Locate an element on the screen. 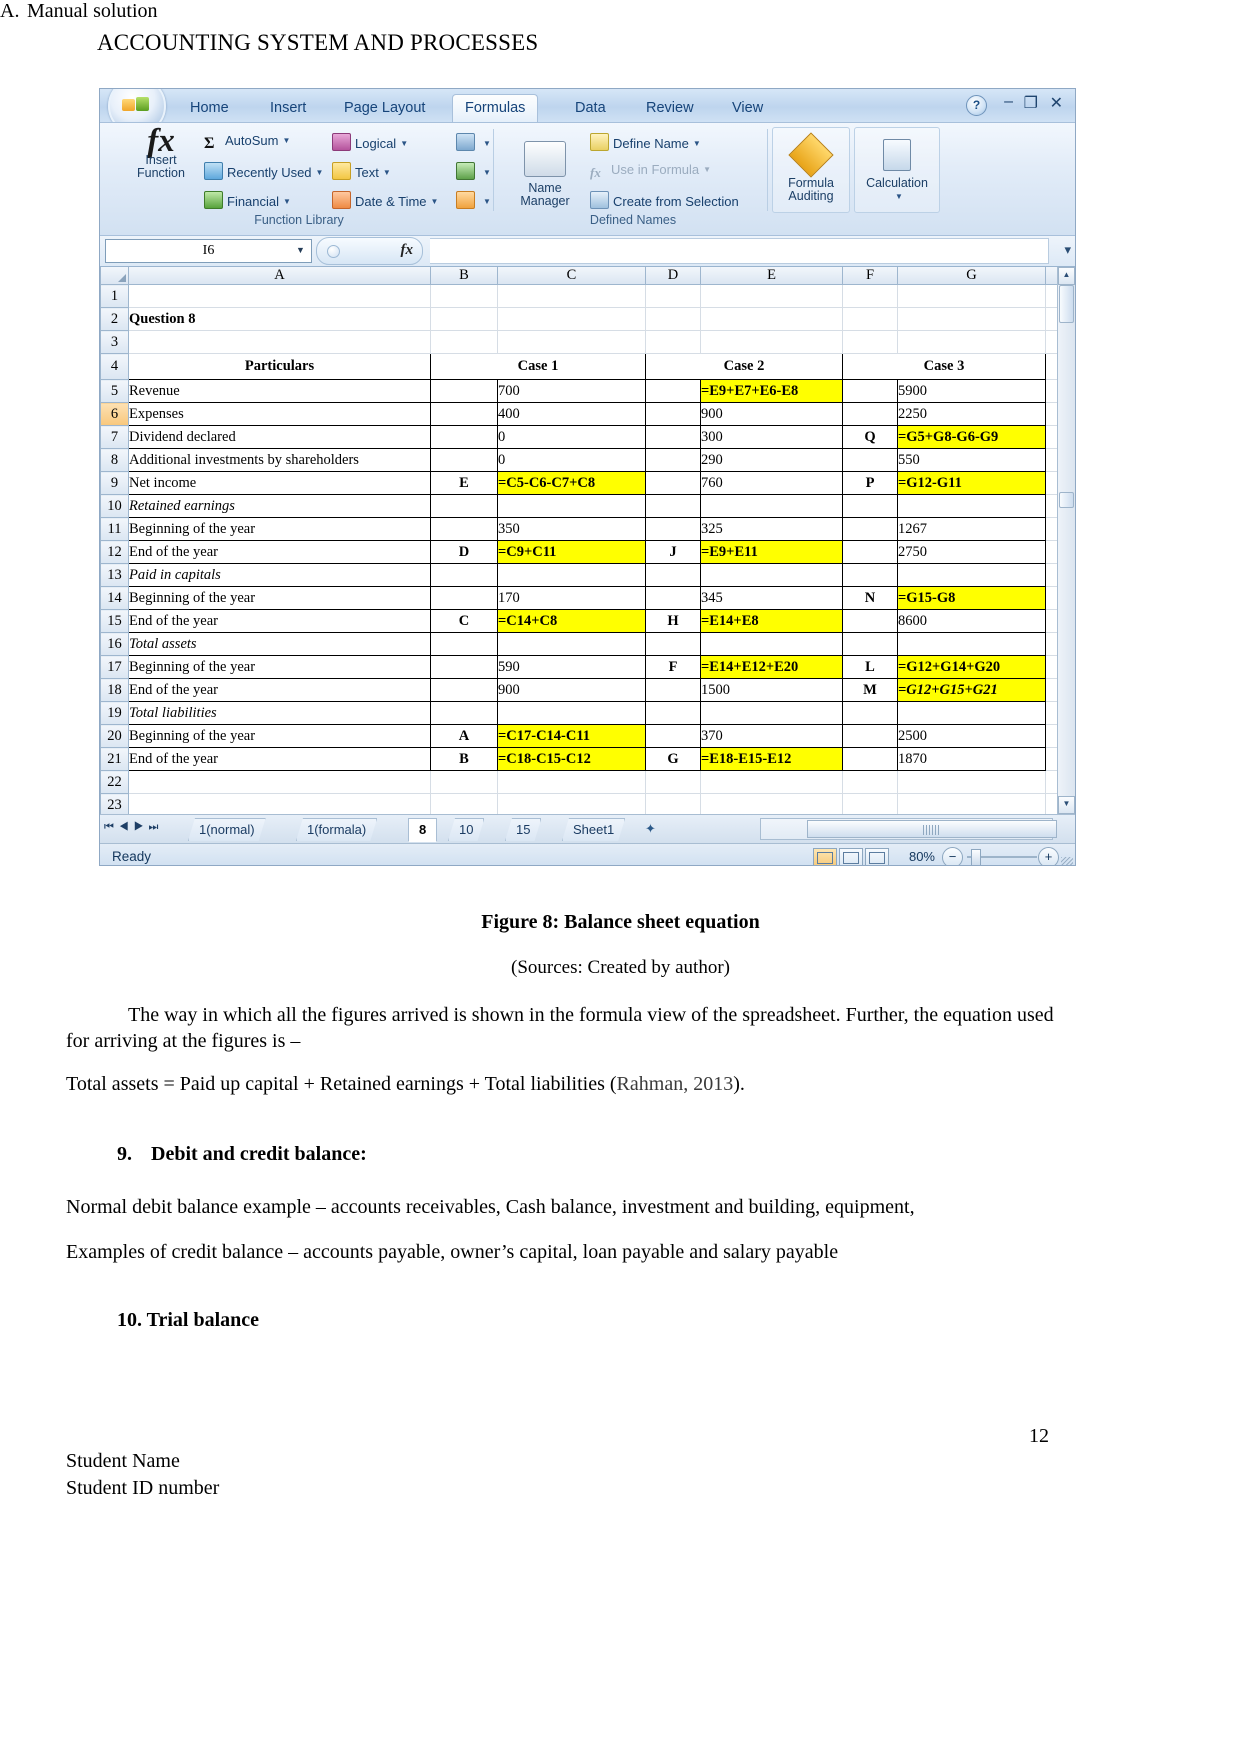 Image resolution: width=1241 pixels, height=1754 pixels. cell-e10 is located at coordinates (771, 506).